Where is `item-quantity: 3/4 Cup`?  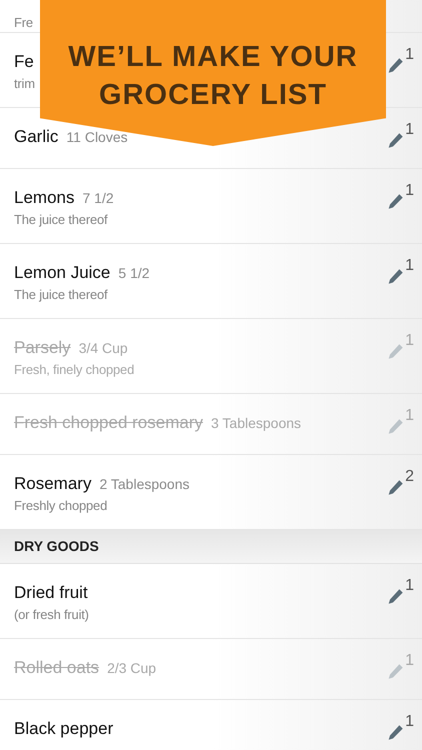 item-quantity: 3/4 Cup is located at coordinates (103, 348).